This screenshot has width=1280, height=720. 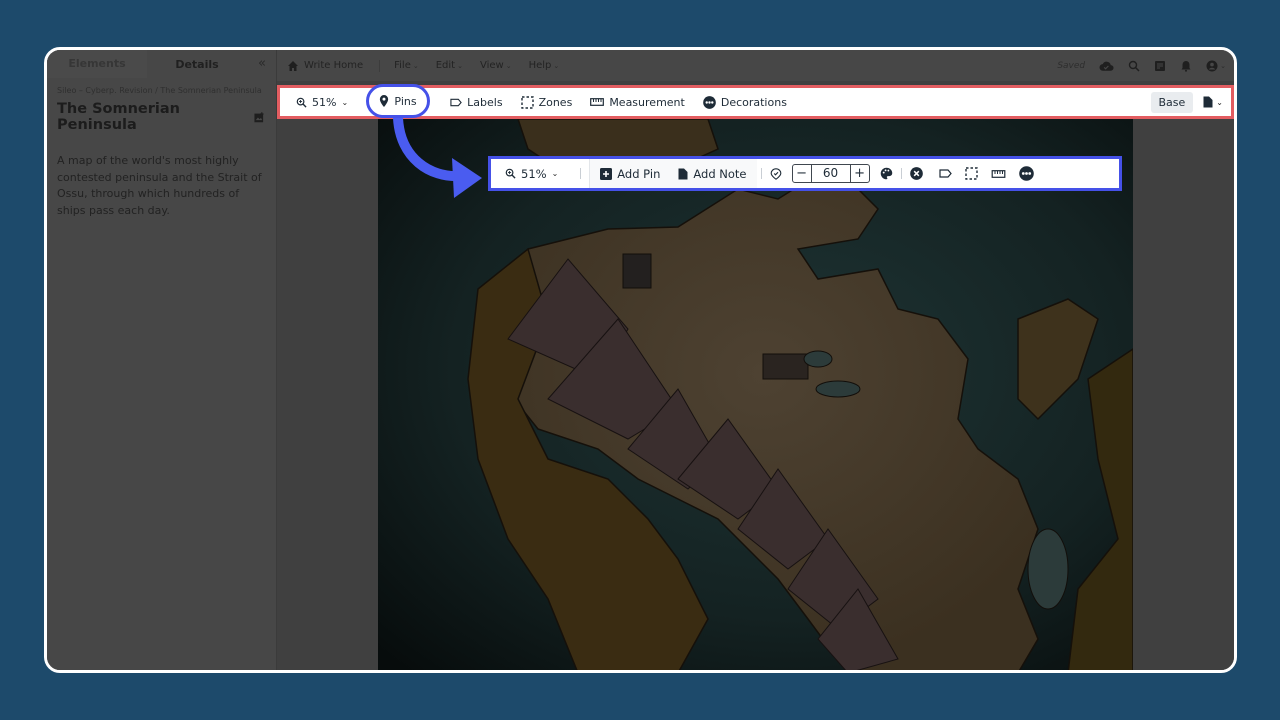 I want to click on search-icon, so click(x=1134, y=66).